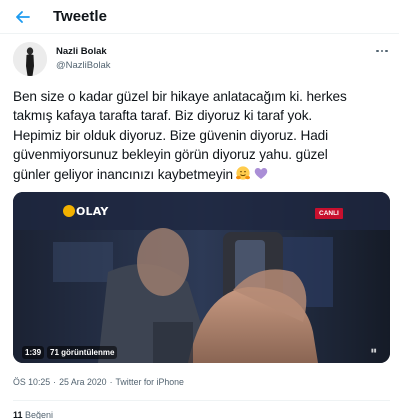 Image resolution: width=399 pixels, height=419 pixels. Describe the element at coordinates (261, 173) in the screenshot. I see `purple-heart-emoji` at that location.